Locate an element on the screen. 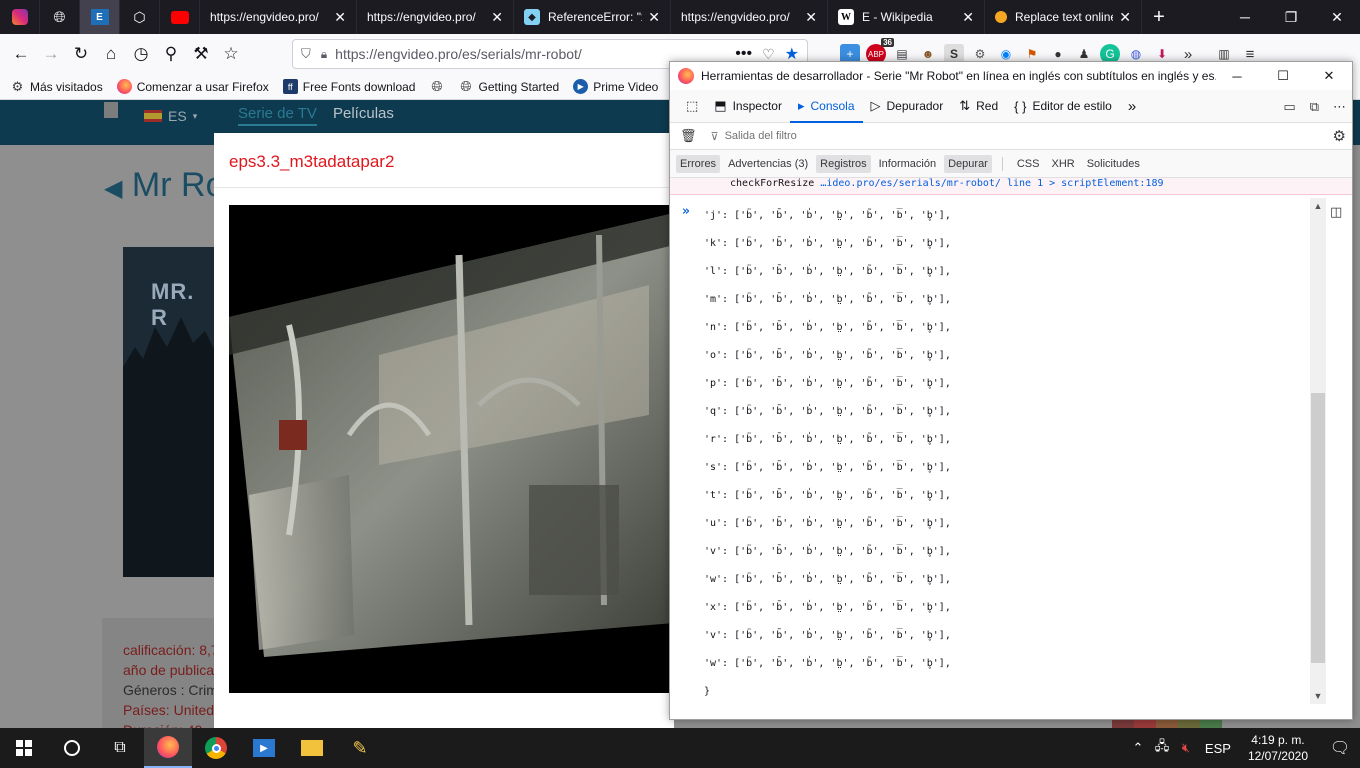 This screenshot has width=1360, height=768. history-button: ◷ is located at coordinates (141, 54).